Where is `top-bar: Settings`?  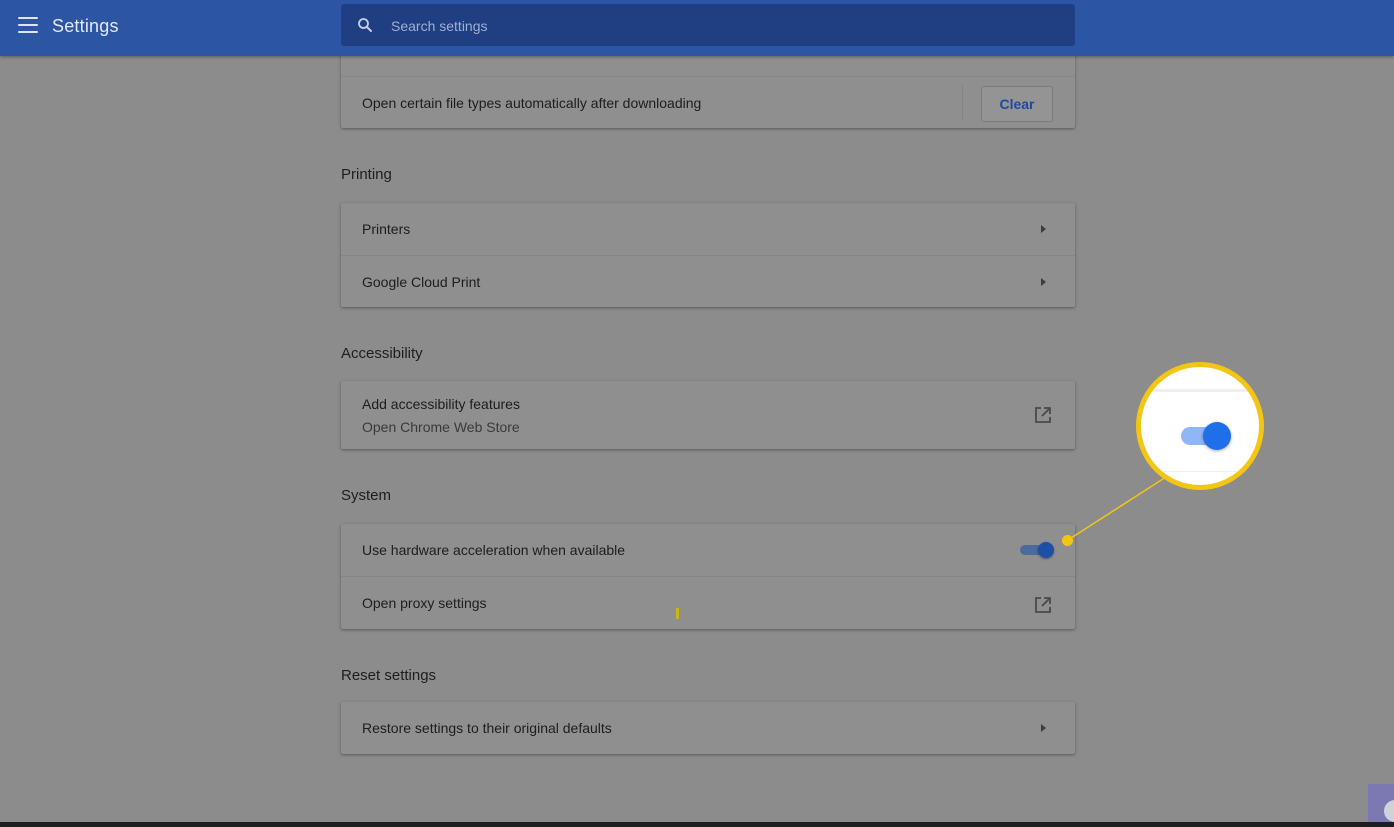 top-bar: Settings is located at coordinates (697, 28).